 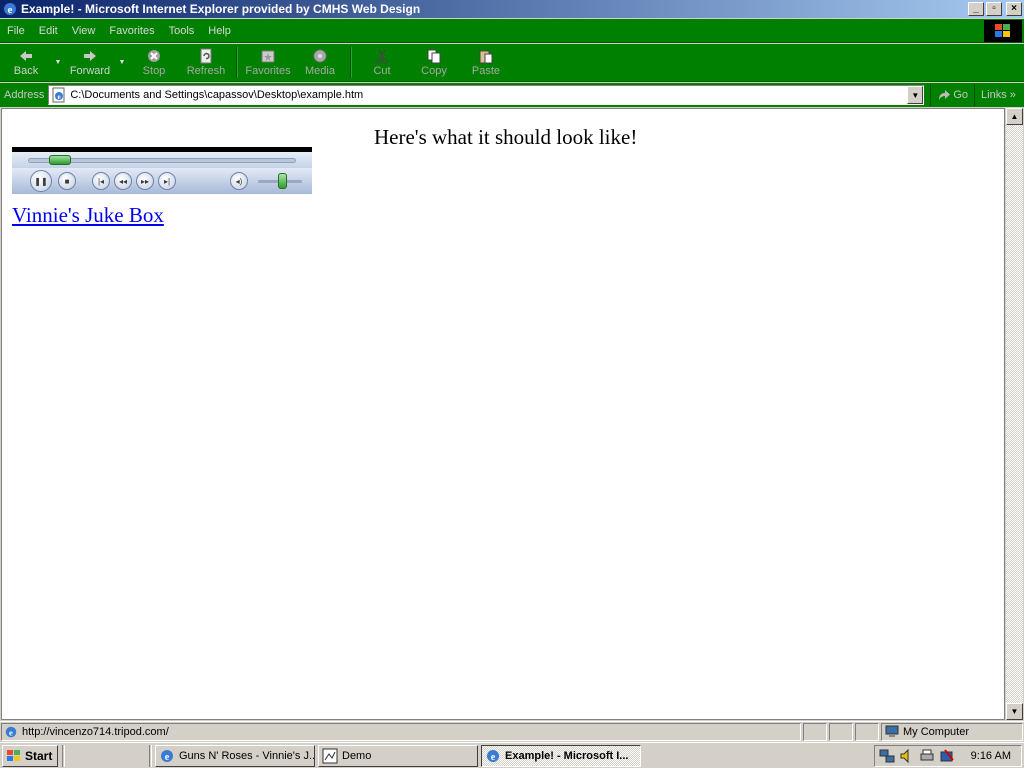 What do you see at coordinates (486, 62) in the screenshot?
I see `paste-button: Paste` at bounding box center [486, 62].